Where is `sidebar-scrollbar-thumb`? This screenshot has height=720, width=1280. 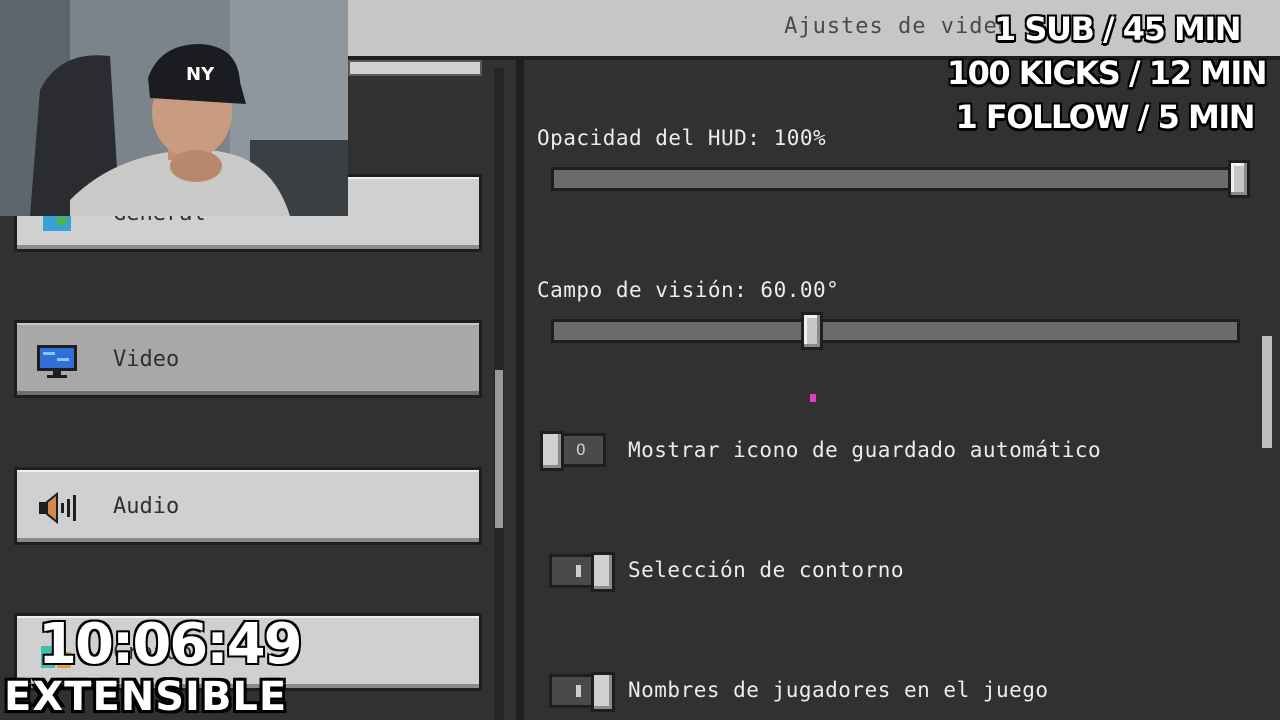 sidebar-scrollbar-thumb is located at coordinates (499, 449).